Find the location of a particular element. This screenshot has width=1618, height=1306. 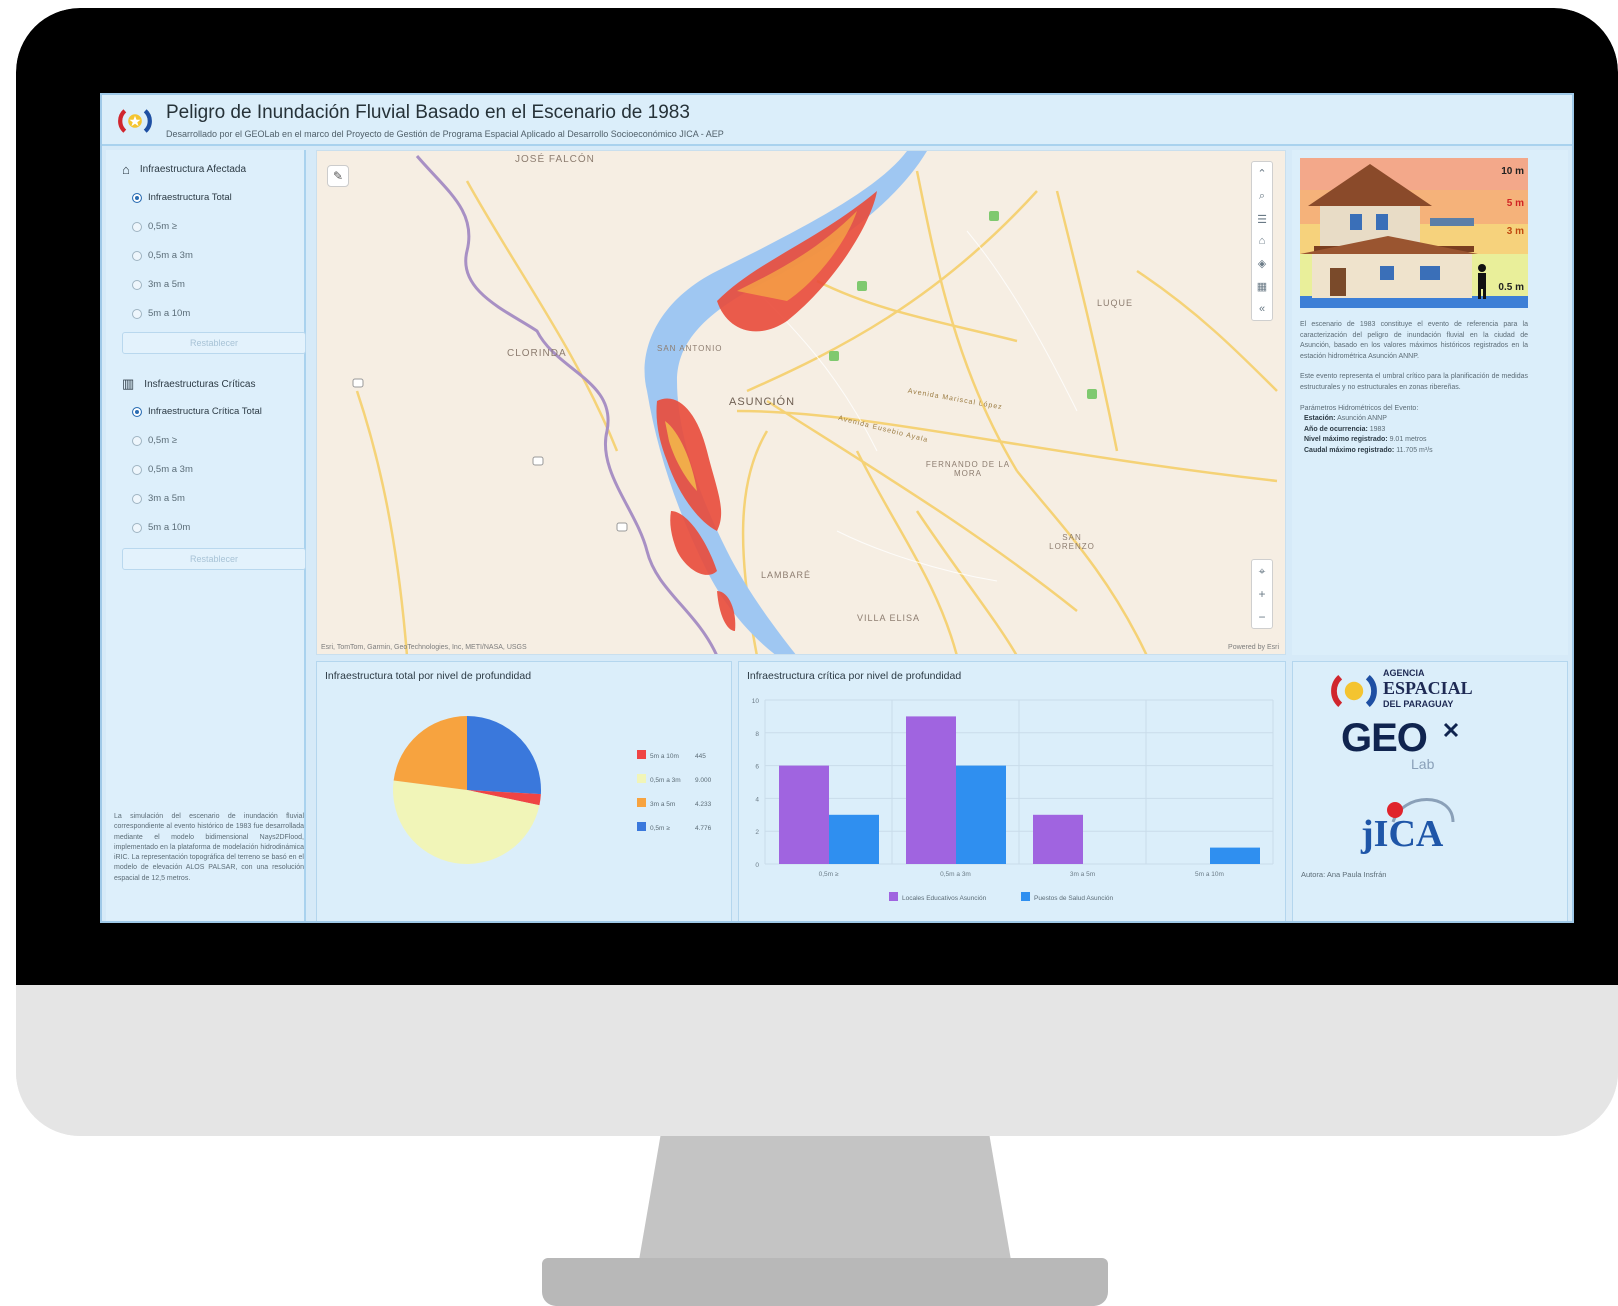

zoom-in-icon: + is located at coordinates (1261, 594).